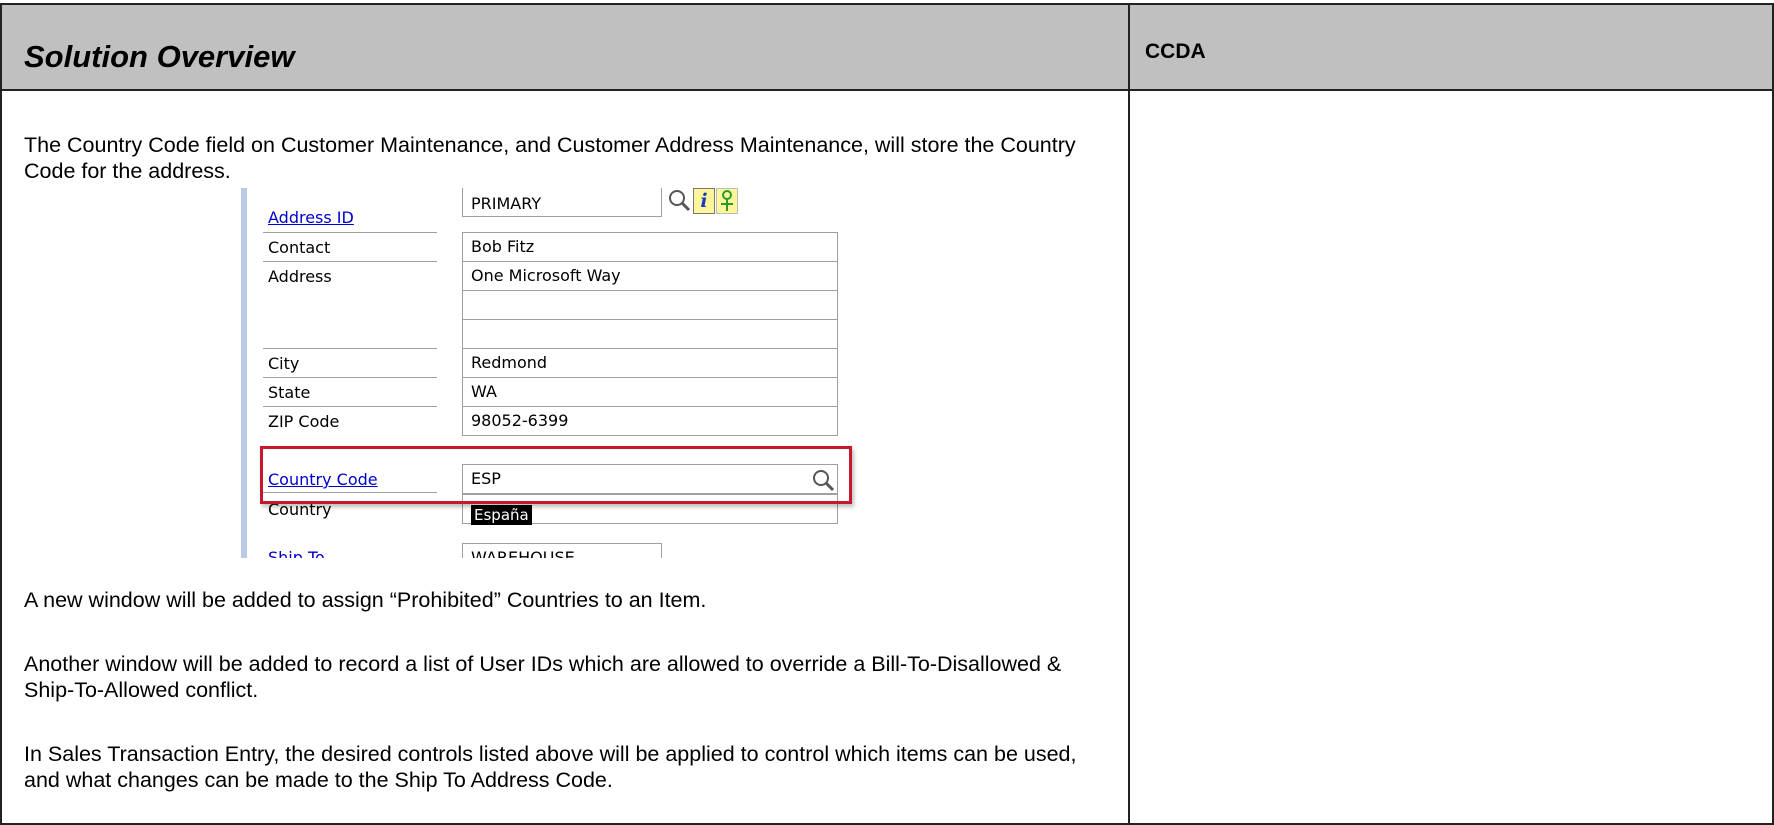 The height and width of the screenshot is (825, 1774). Describe the element at coordinates (289, 392) in the screenshot. I see `state-label: State` at that location.